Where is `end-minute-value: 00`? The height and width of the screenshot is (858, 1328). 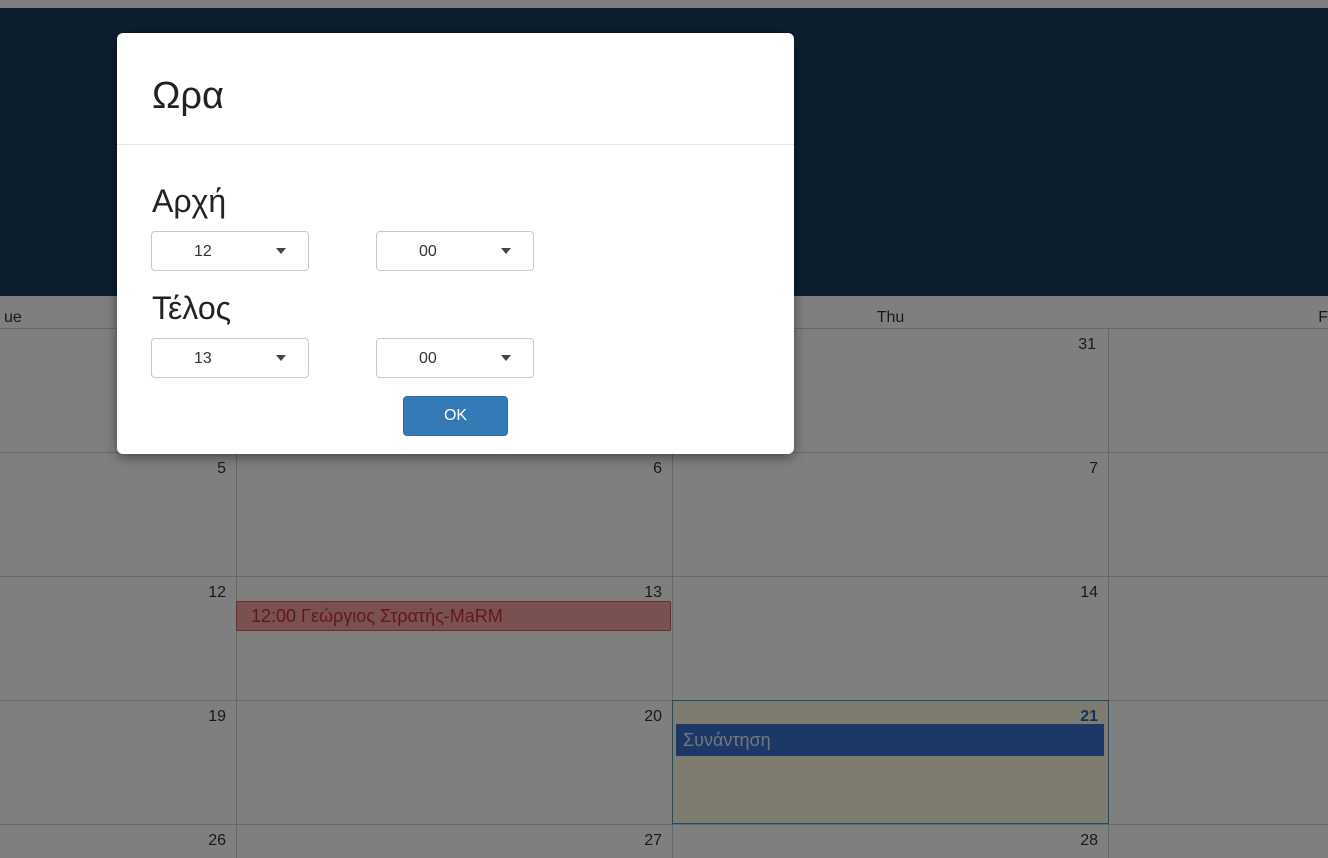
end-minute-value: 00 is located at coordinates (428, 358).